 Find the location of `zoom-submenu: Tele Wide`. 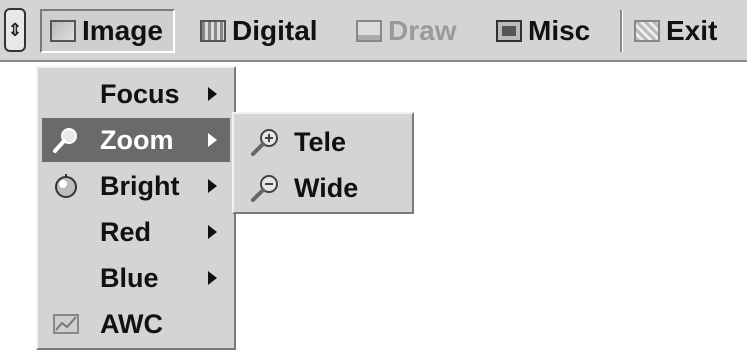

zoom-submenu: Tele Wide is located at coordinates (323, 163).